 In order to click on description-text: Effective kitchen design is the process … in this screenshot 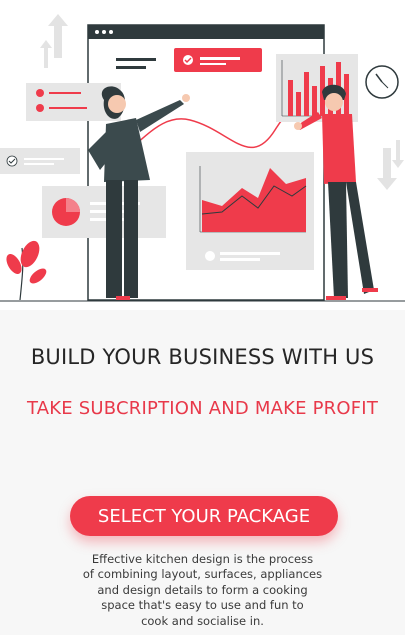, I will do `click(202, 590)`.